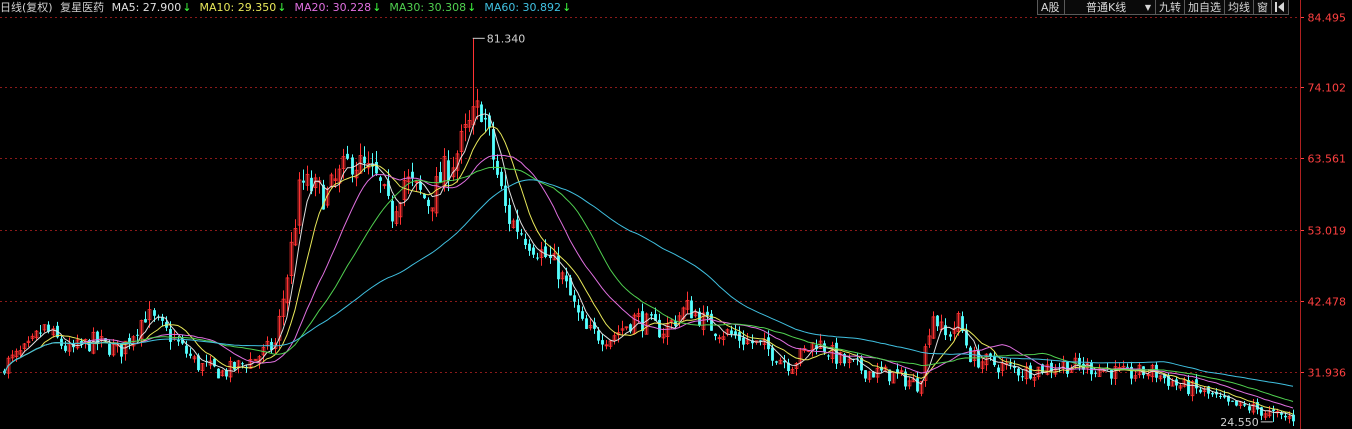 This screenshot has height=429, width=1352. What do you see at coordinates (1204, 7) in the screenshot?
I see `add-watchlist-button: 加自选` at bounding box center [1204, 7].